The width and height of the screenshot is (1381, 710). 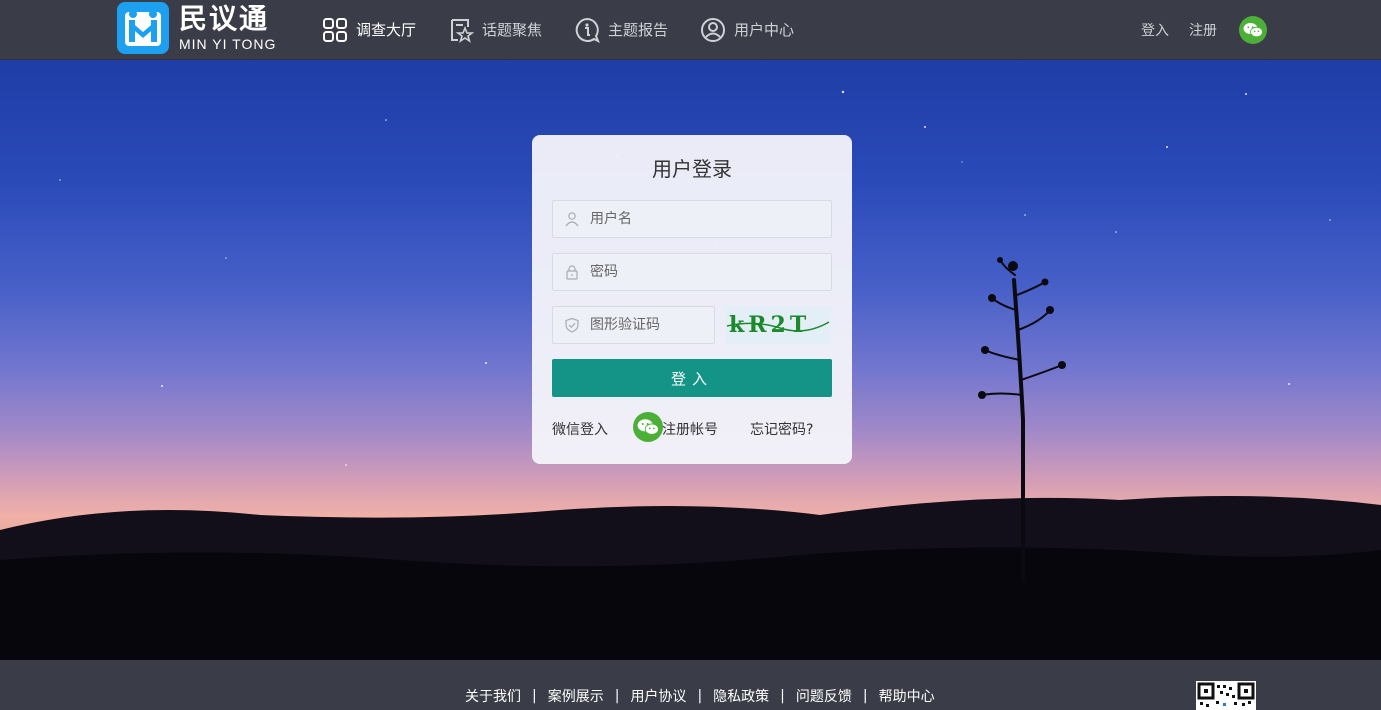 I want to click on logo-english-text: MIN YI TONG, so click(x=228, y=44).